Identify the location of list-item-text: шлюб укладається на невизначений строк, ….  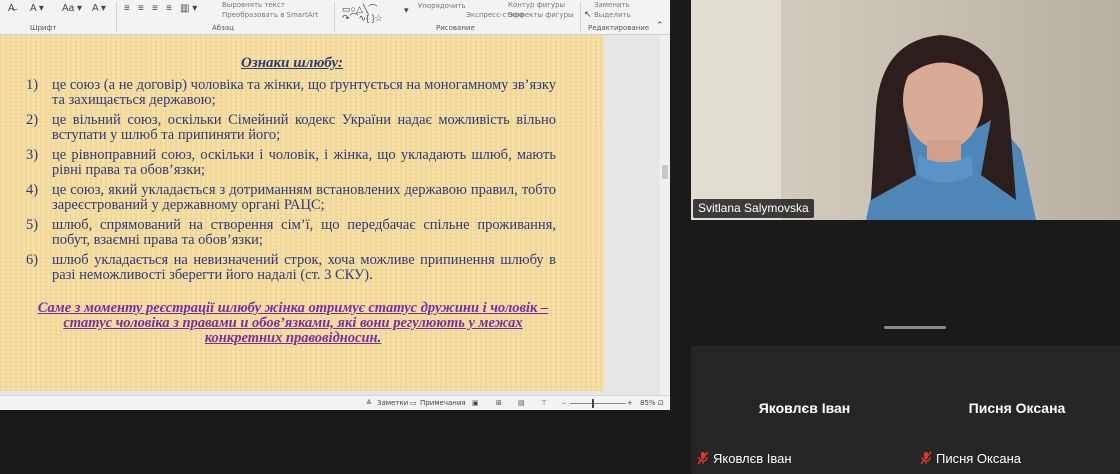
(304, 267).